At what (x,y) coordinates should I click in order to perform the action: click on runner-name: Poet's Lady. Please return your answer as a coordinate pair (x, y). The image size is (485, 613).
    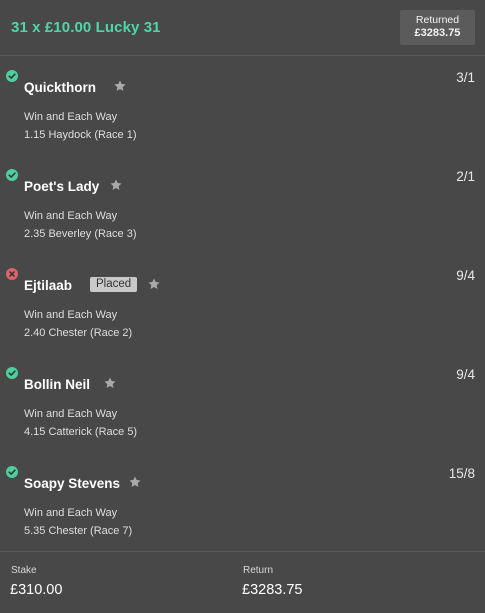
    Looking at the image, I should click on (62, 186).